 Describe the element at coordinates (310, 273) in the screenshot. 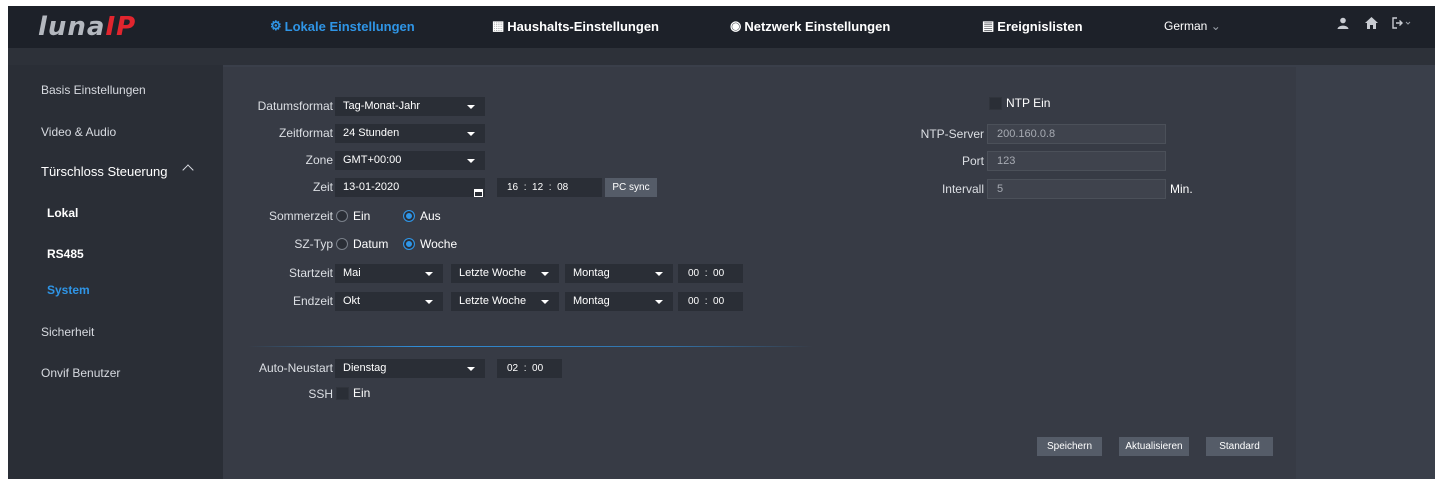

I see `start-time-label: Startzeit` at that location.